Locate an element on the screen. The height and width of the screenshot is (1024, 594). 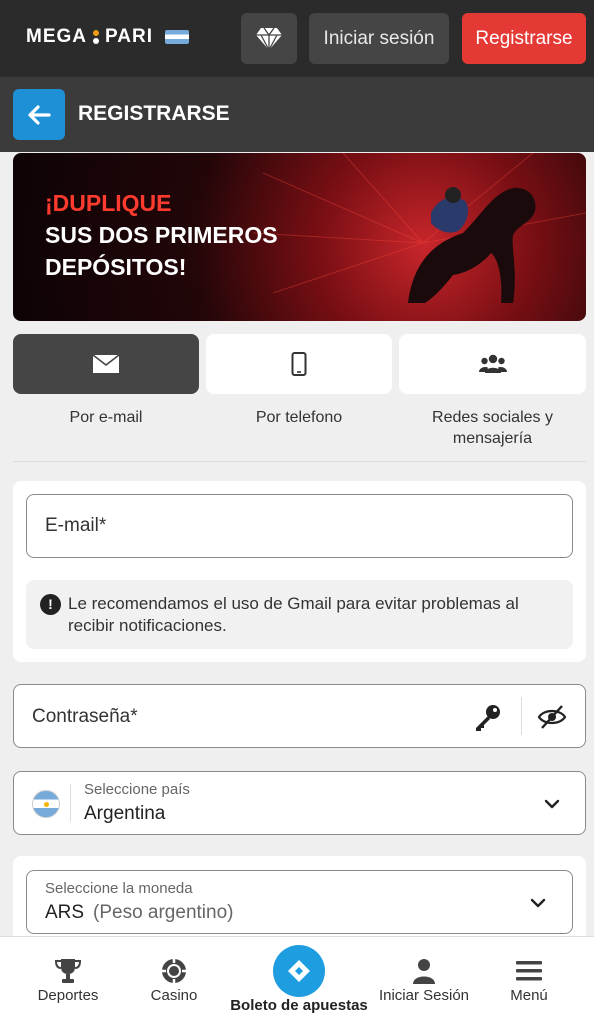
nav-item-login: Iniciar Sesión is located at coordinates (424, 980).